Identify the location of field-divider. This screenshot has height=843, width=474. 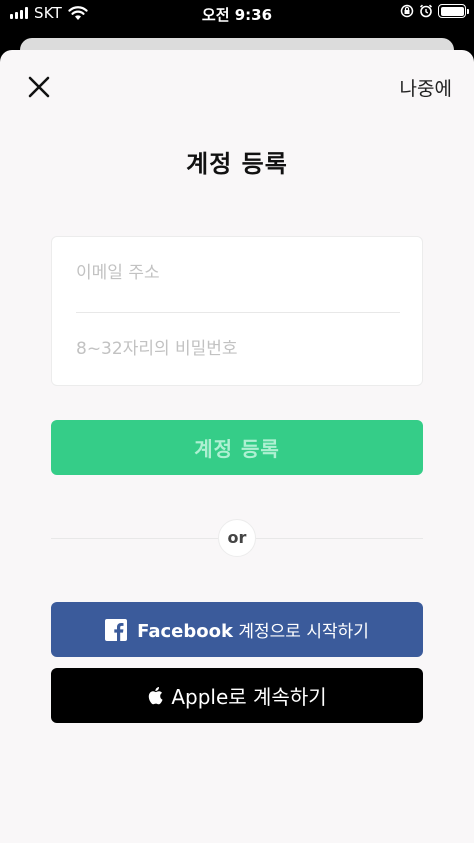
(238, 312).